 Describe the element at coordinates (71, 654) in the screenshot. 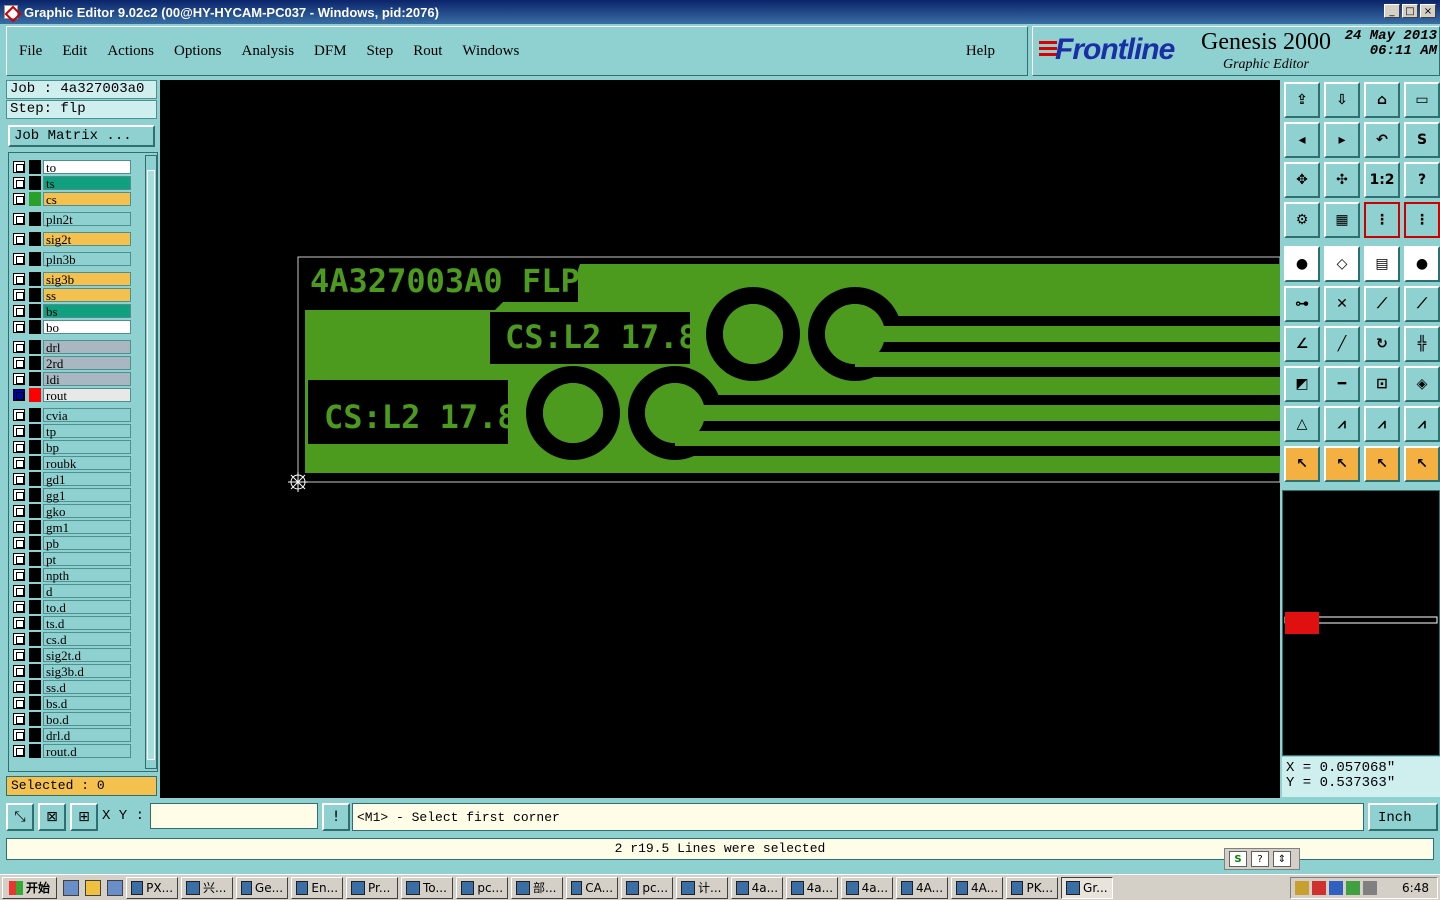

I see `layer-row-sig2t.d: sig2t.d` at that location.